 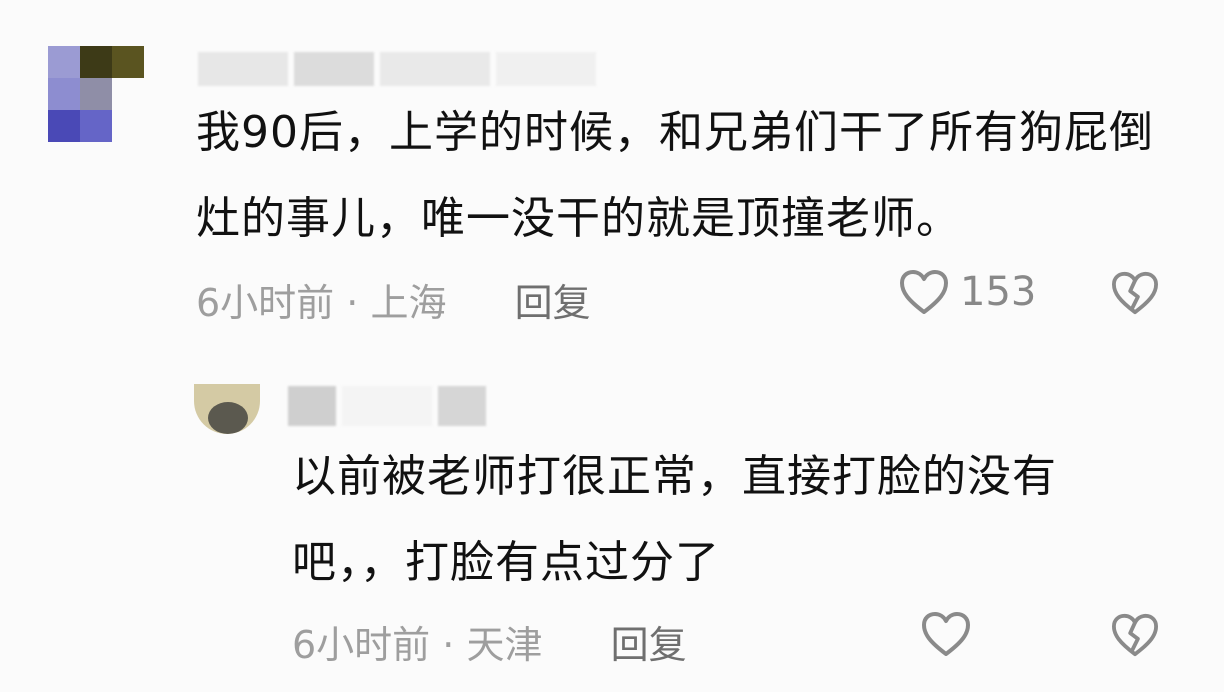 I want to click on comment-meta: 6小时前 · 天津 回复, so click(x=489, y=641).